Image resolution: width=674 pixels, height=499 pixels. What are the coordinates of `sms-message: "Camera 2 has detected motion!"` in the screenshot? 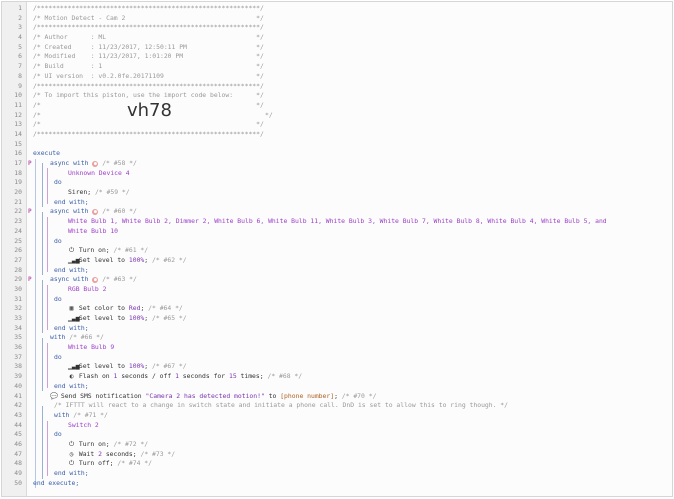 It's located at (205, 395).